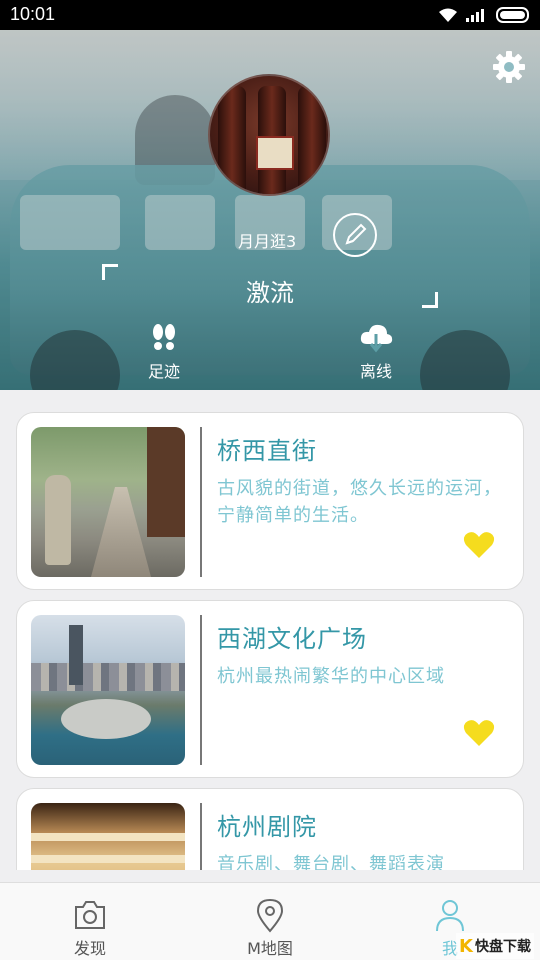 This screenshot has width=540, height=960. I want to click on watermark: K 快盘下载, so click(495, 946).